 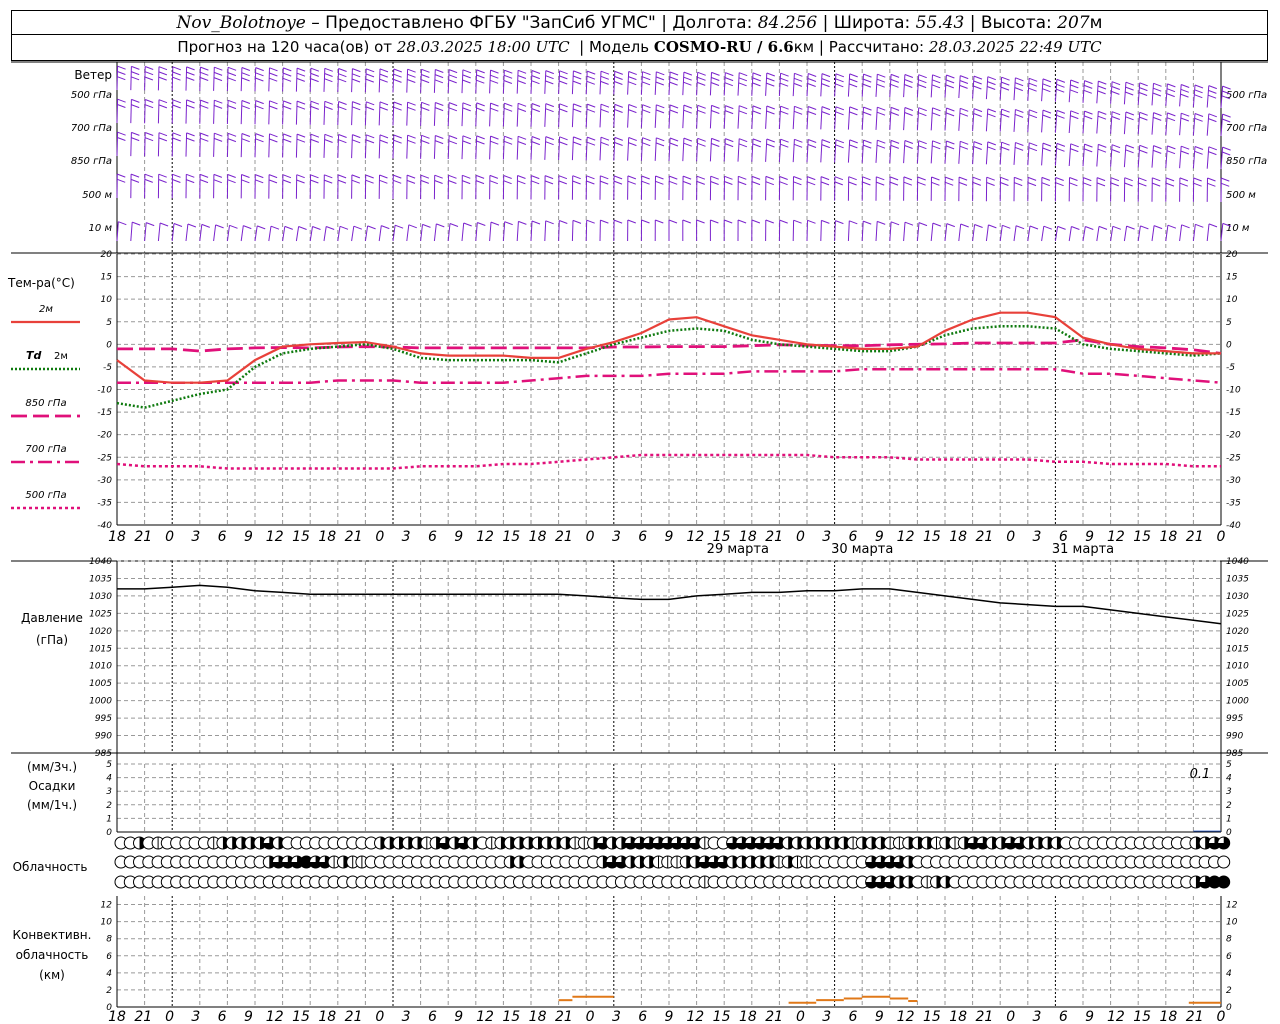 What do you see at coordinates (100, 597) in the screenshot?
I see `pressure-tick-left: 1030` at bounding box center [100, 597].